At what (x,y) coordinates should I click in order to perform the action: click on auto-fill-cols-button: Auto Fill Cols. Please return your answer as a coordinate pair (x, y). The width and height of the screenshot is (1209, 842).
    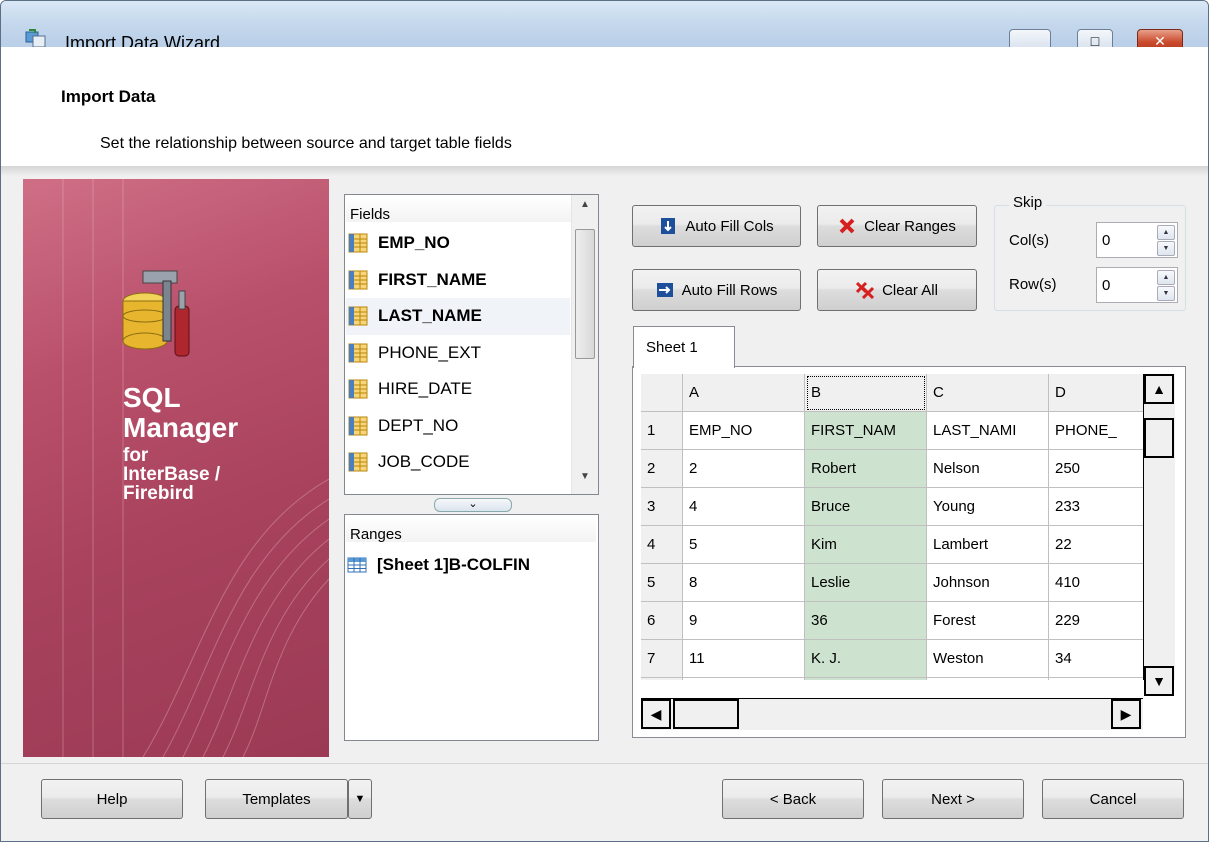
    Looking at the image, I should click on (716, 226).